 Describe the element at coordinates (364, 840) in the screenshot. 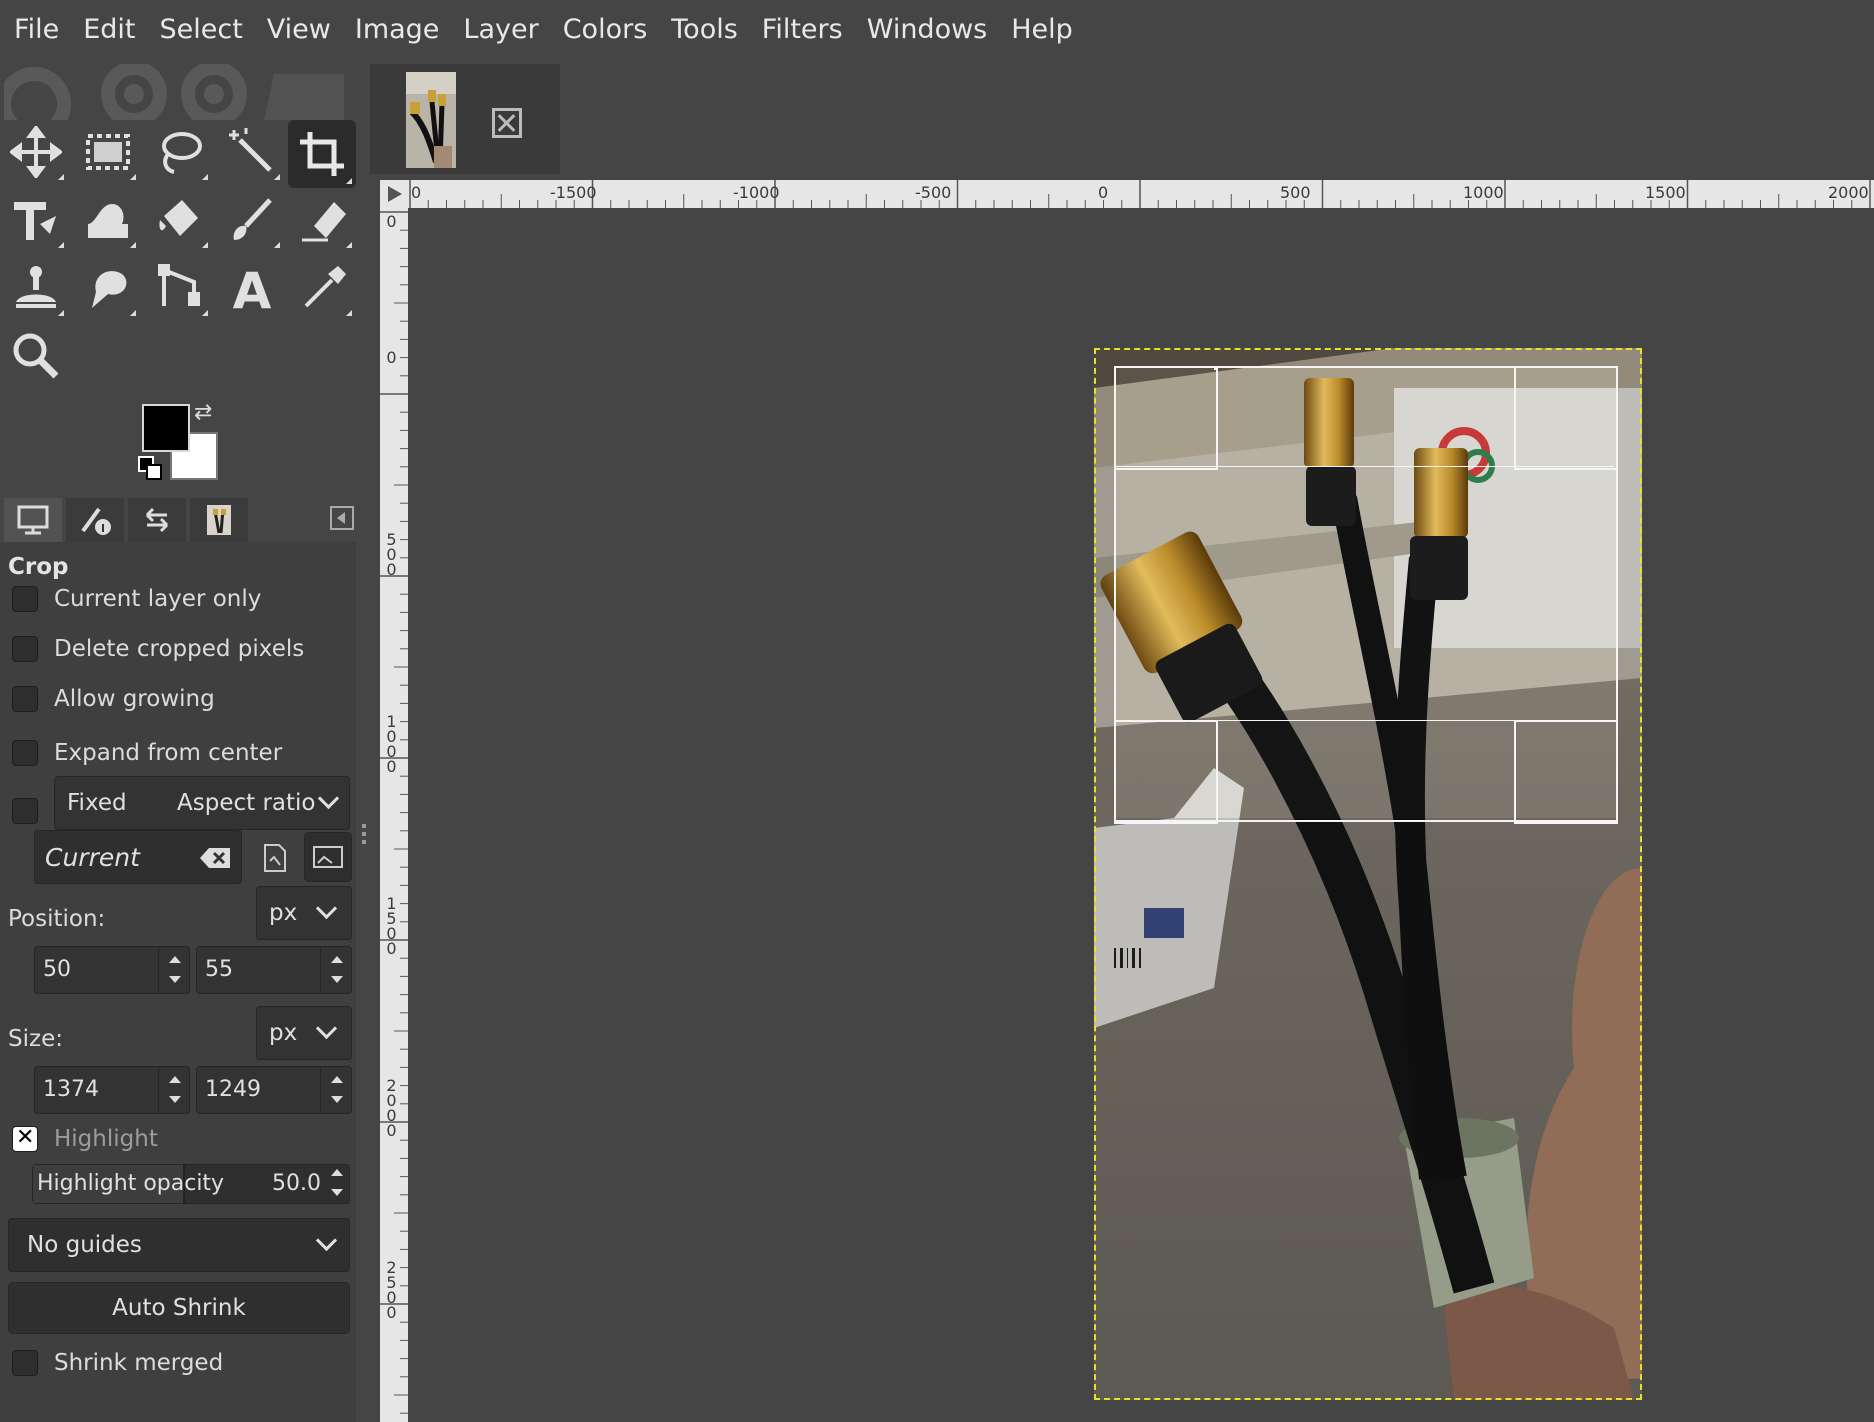

I see `dock-resize-handle` at that location.